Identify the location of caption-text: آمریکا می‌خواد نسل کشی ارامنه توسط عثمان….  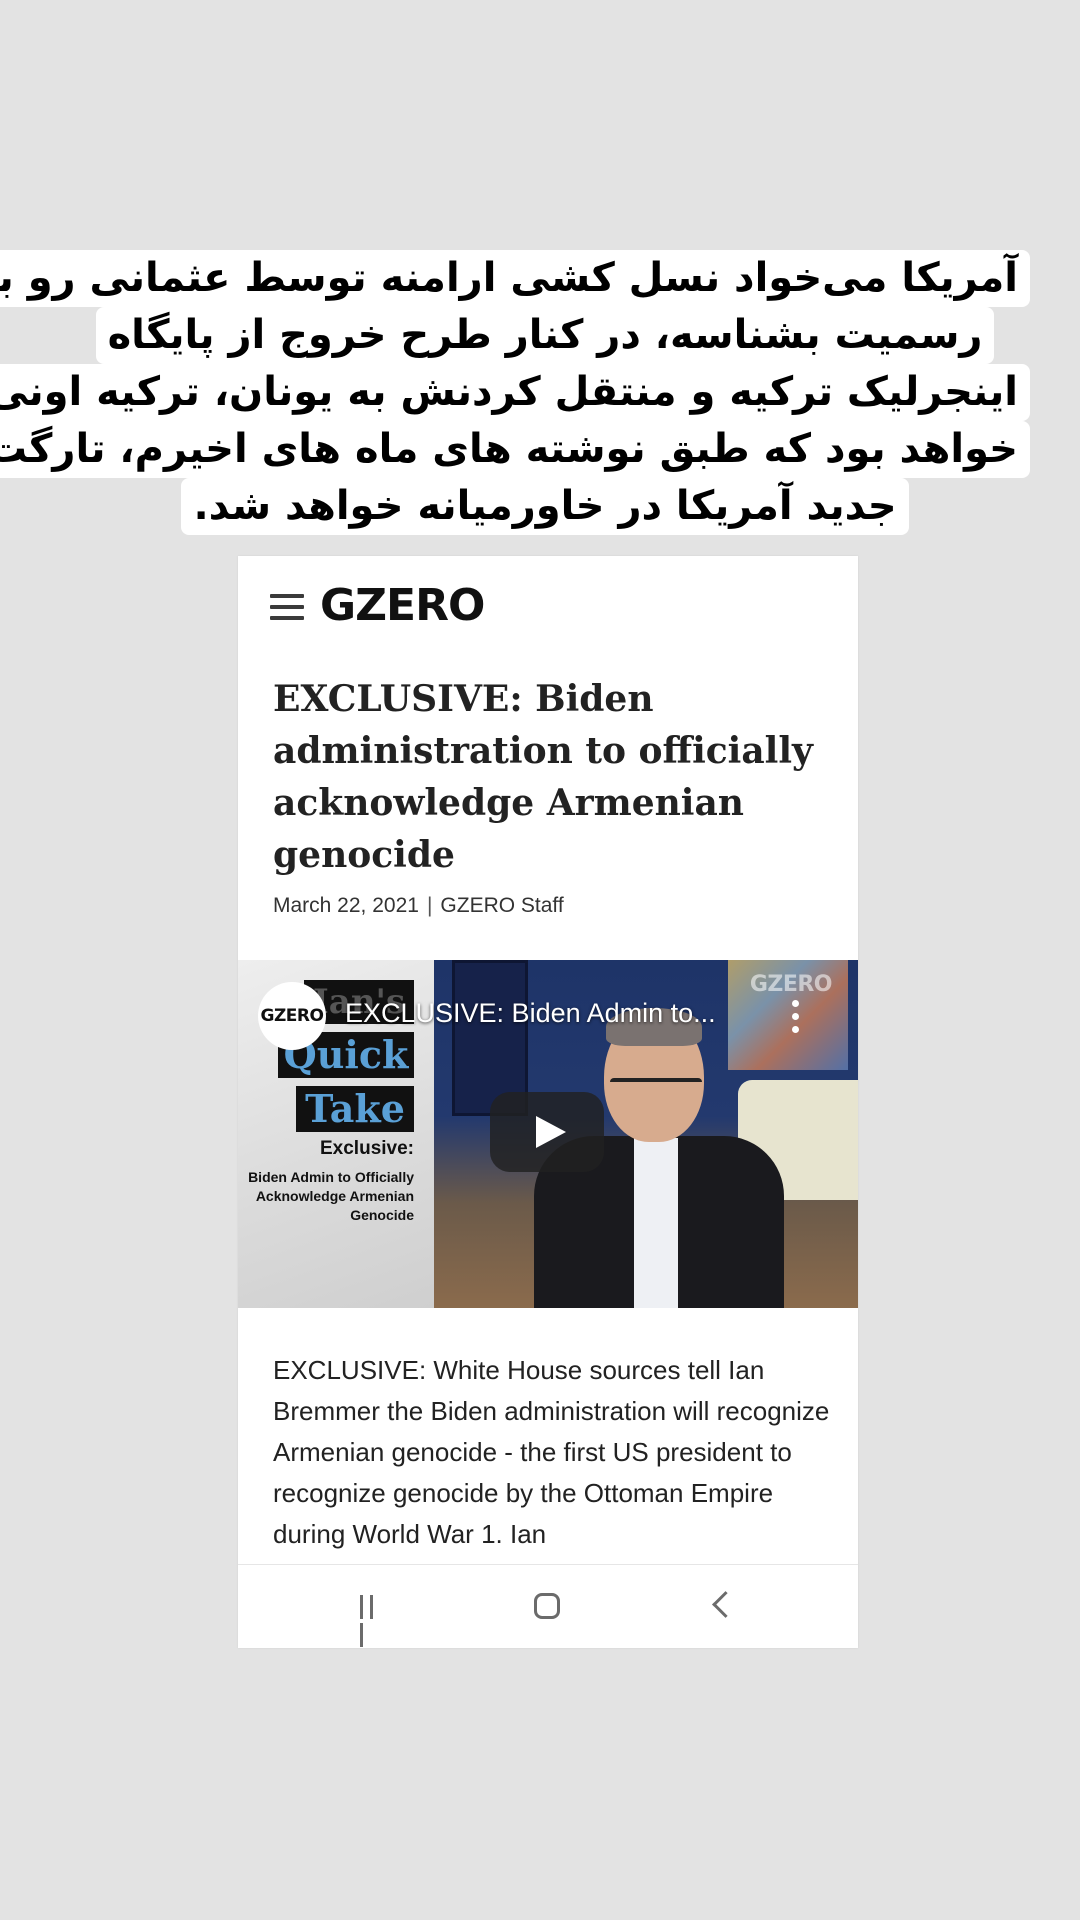
(515, 278).